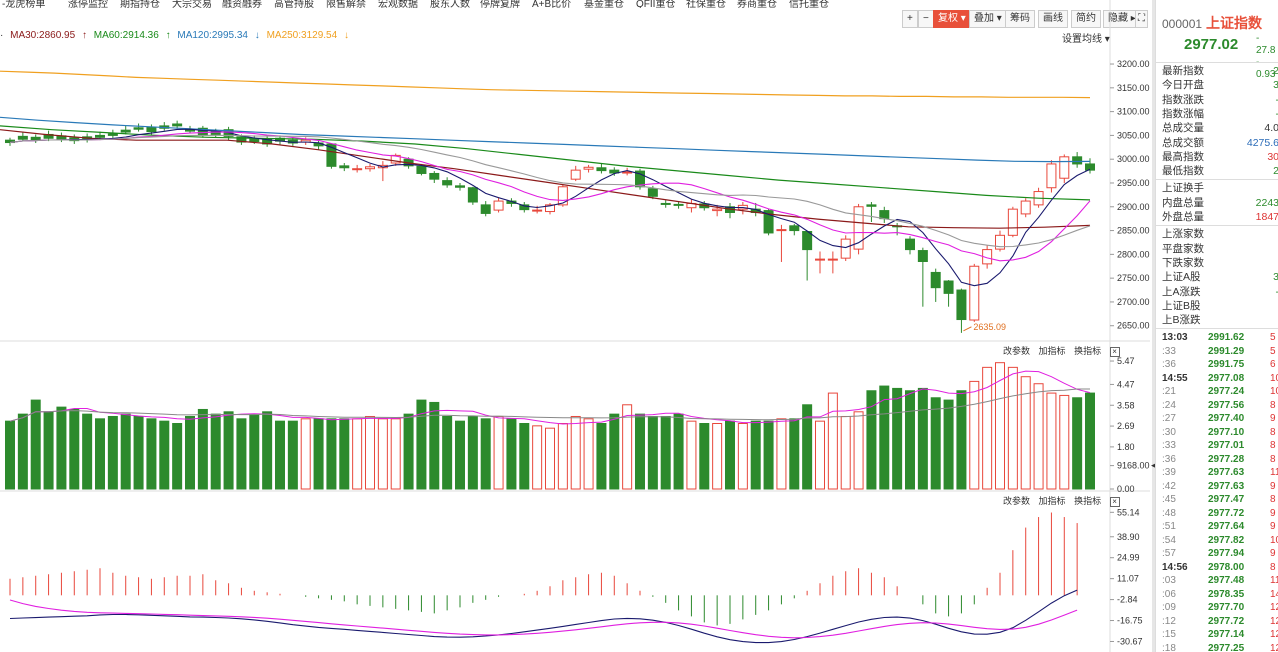  What do you see at coordinates (1226, 405) in the screenshot?
I see `tick-price: 2977.56` at bounding box center [1226, 405].